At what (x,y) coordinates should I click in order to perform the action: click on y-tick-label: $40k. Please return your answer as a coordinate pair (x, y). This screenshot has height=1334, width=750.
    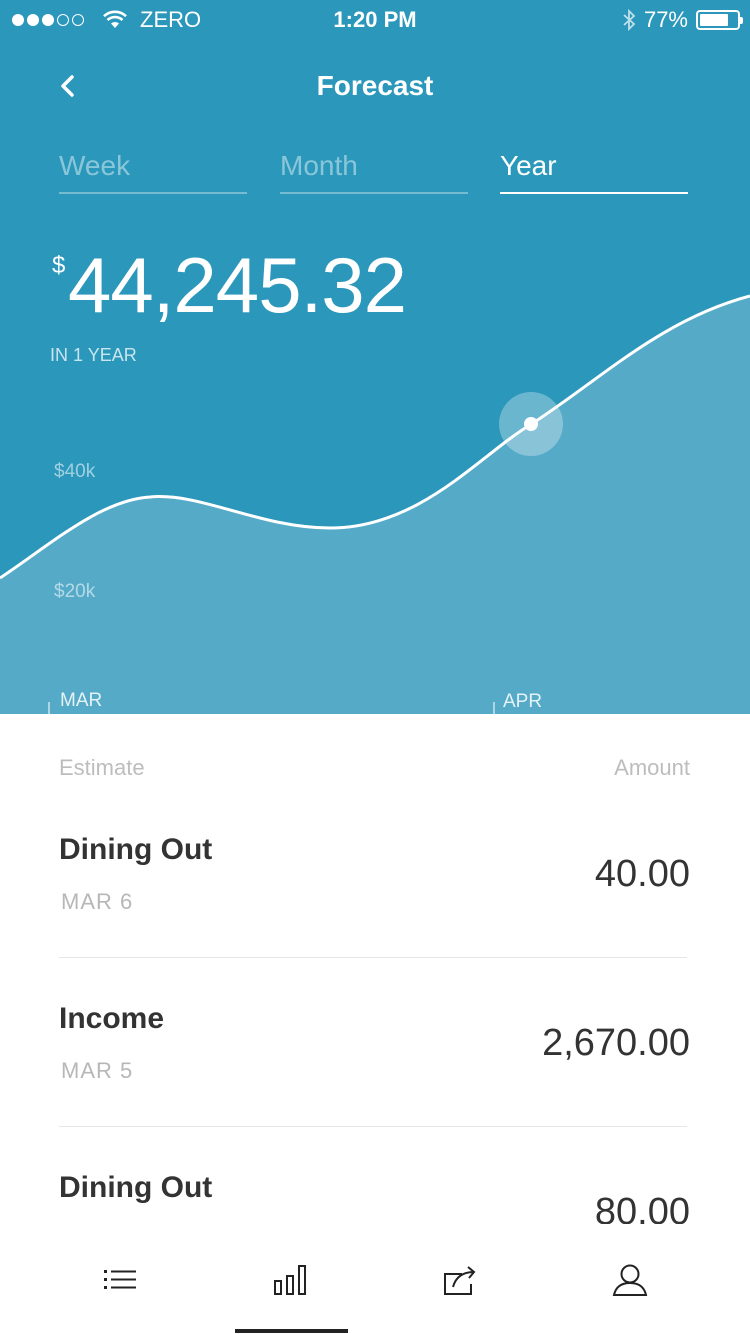
    Looking at the image, I should click on (75, 471).